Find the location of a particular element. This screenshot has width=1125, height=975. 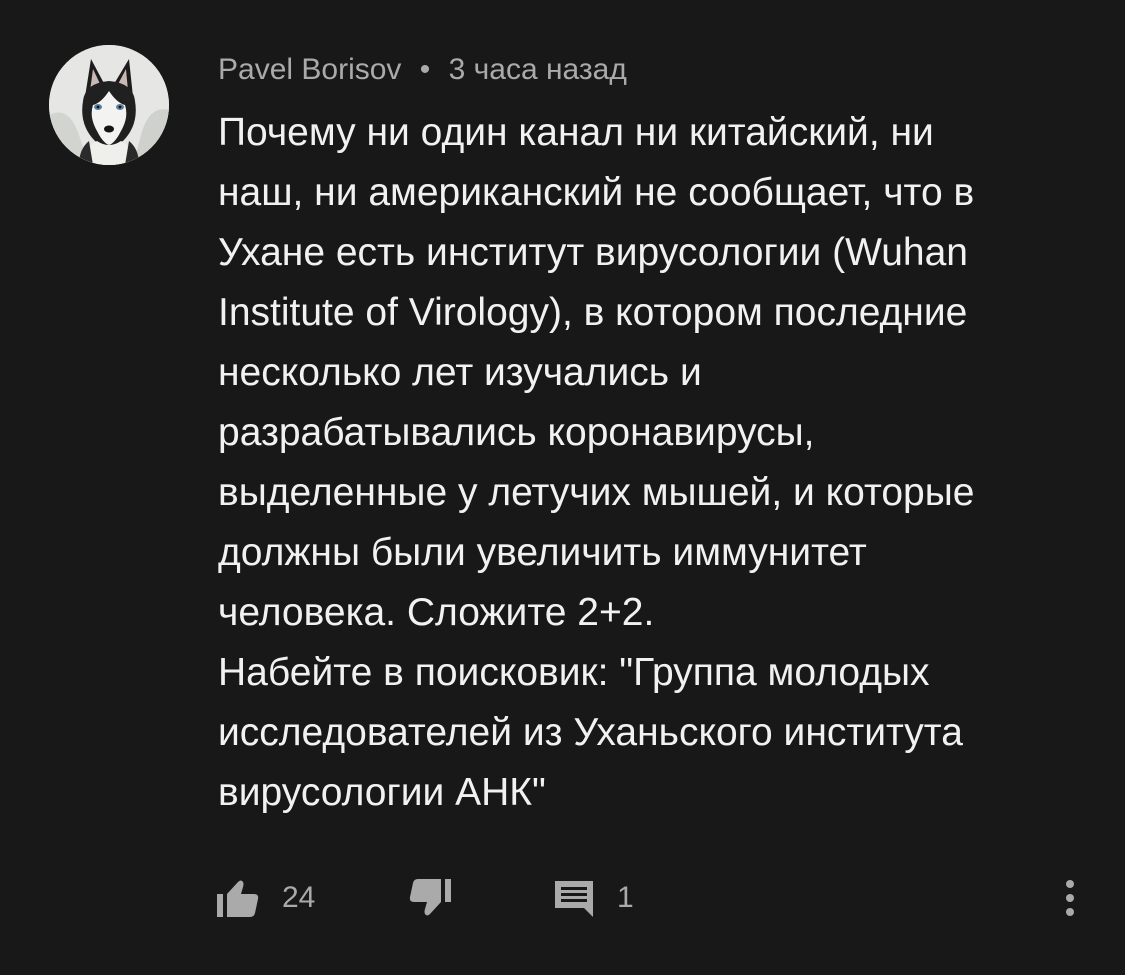

dislike-button is located at coordinates (430, 898).